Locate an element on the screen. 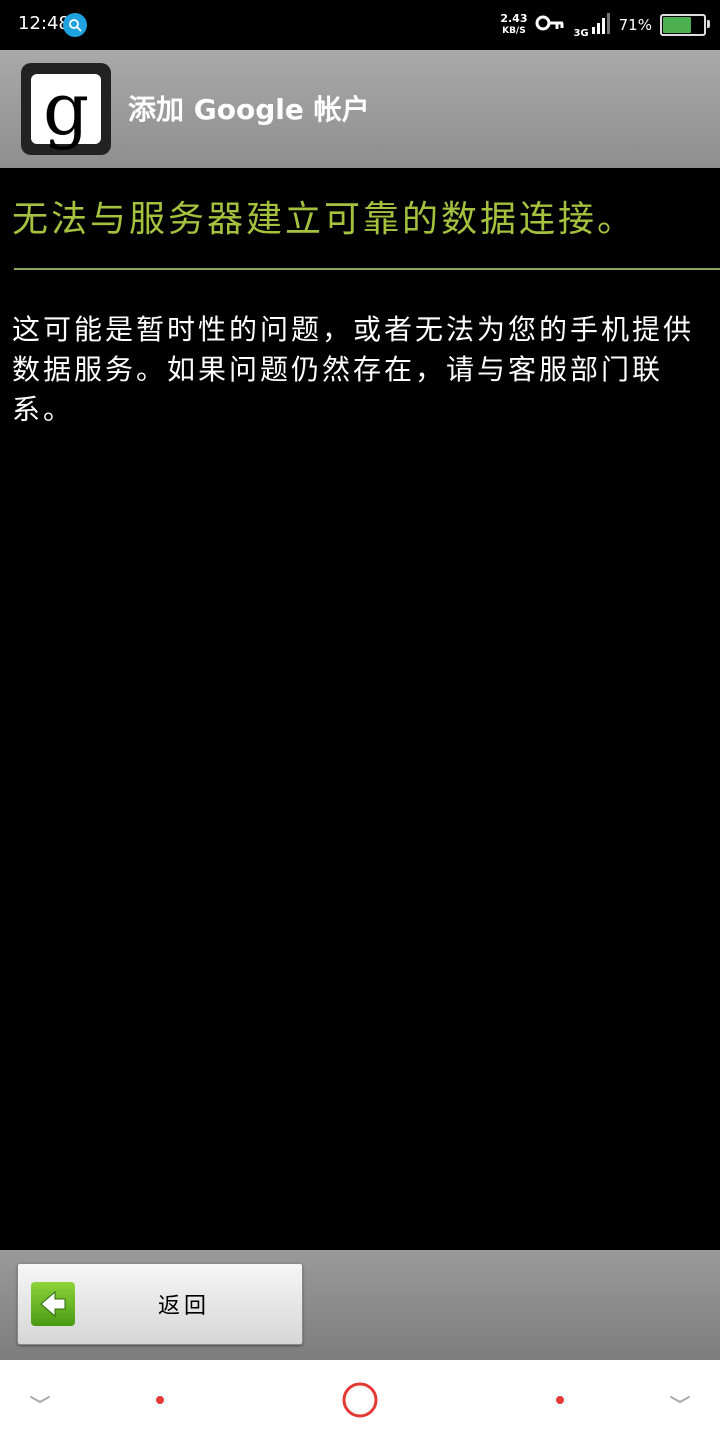 This screenshot has height=1440, width=720. back-button-label: 返回 is located at coordinates (184, 1306).